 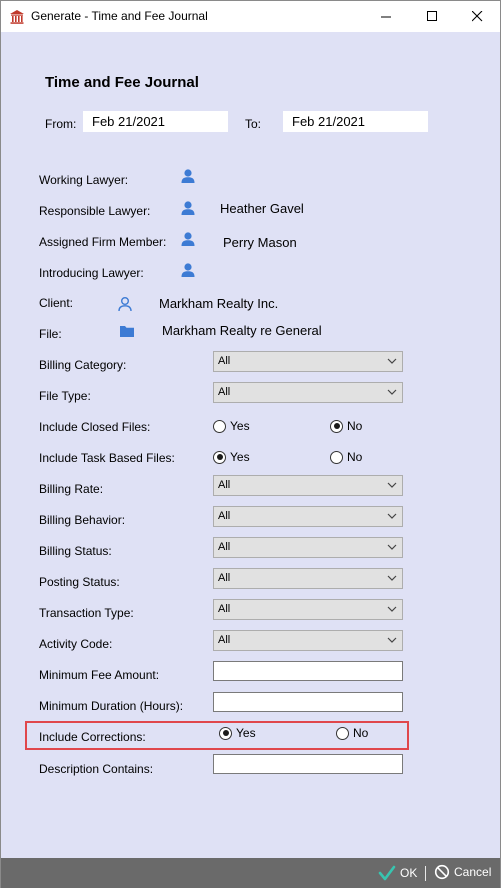 I want to click on maximize-icon, so click(x=431, y=16).